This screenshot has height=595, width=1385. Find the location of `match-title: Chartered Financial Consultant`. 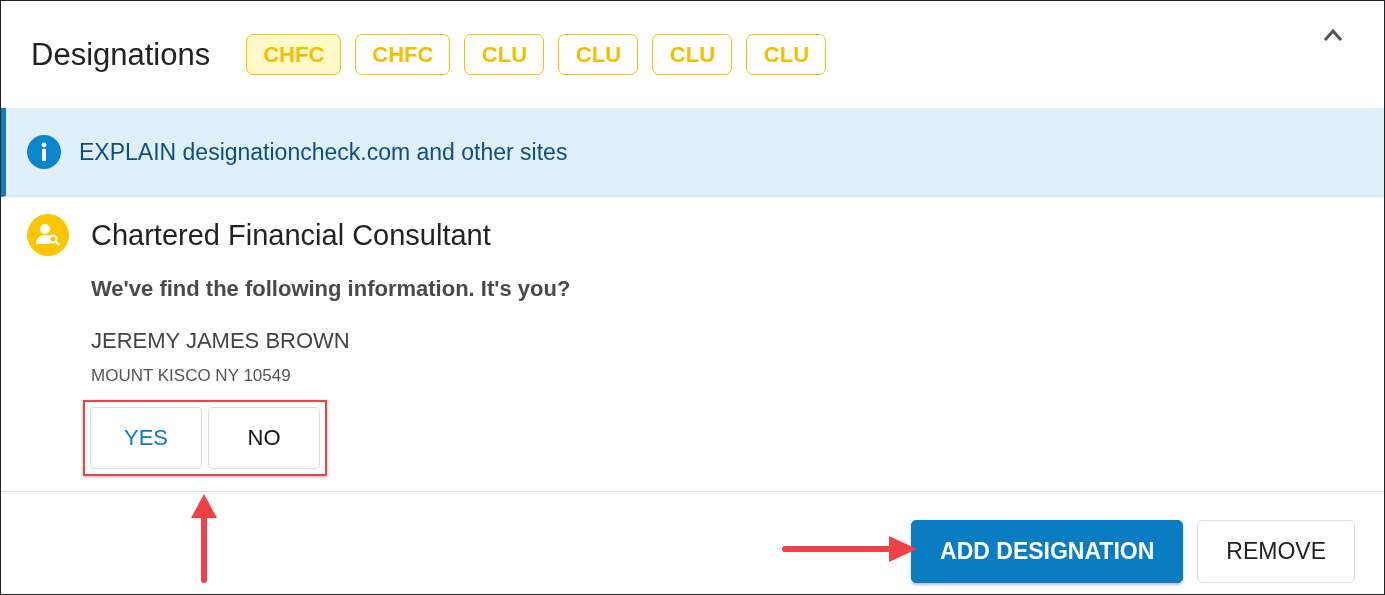

match-title: Chartered Financial Consultant is located at coordinates (291, 235).